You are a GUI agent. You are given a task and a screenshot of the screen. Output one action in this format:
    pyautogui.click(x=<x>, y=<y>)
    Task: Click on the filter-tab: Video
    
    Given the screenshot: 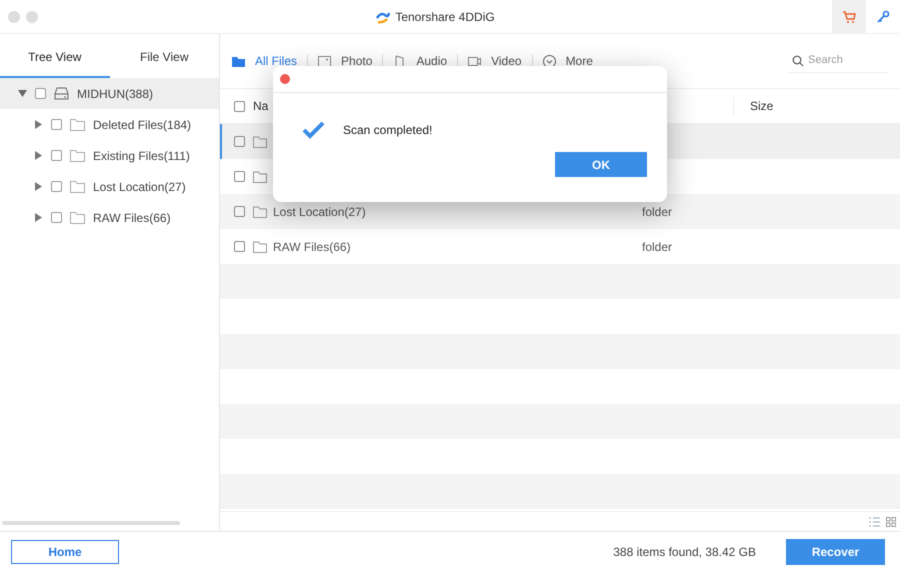 What is the action you would take?
    pyautogui.click(x=495, y=61)
    